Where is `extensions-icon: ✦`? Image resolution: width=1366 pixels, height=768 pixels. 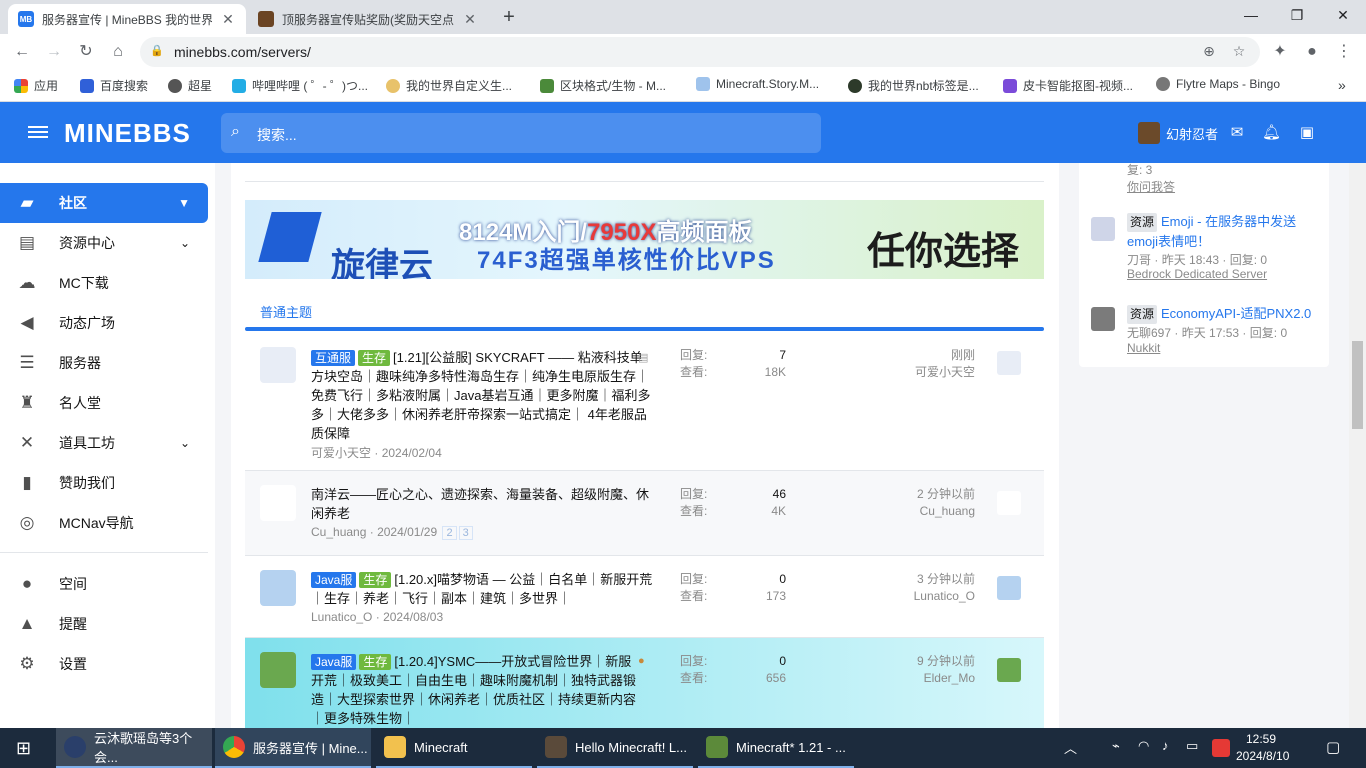 extensions-icon: ✦ is located at coordinates (1280, 52).